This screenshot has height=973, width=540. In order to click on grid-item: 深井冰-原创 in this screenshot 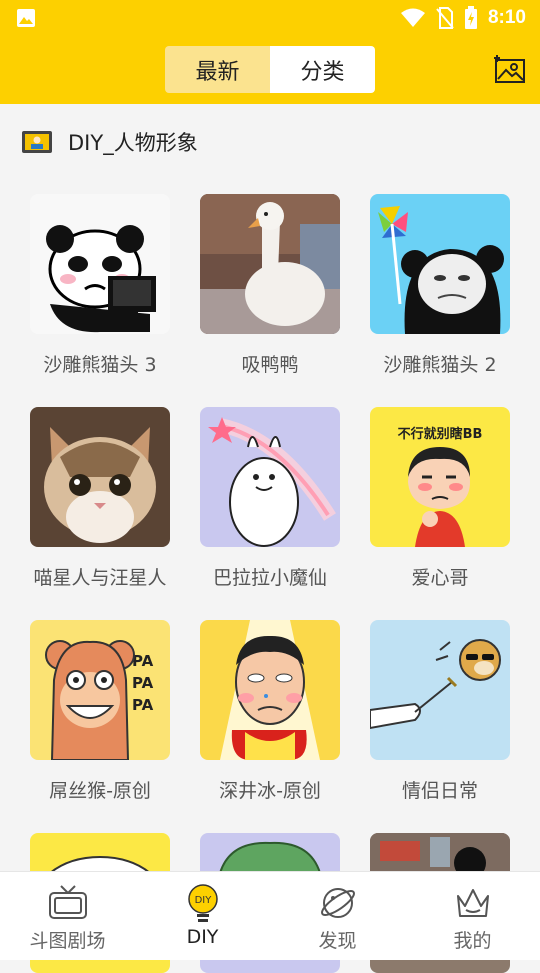, I will do `click(270, 711)`.